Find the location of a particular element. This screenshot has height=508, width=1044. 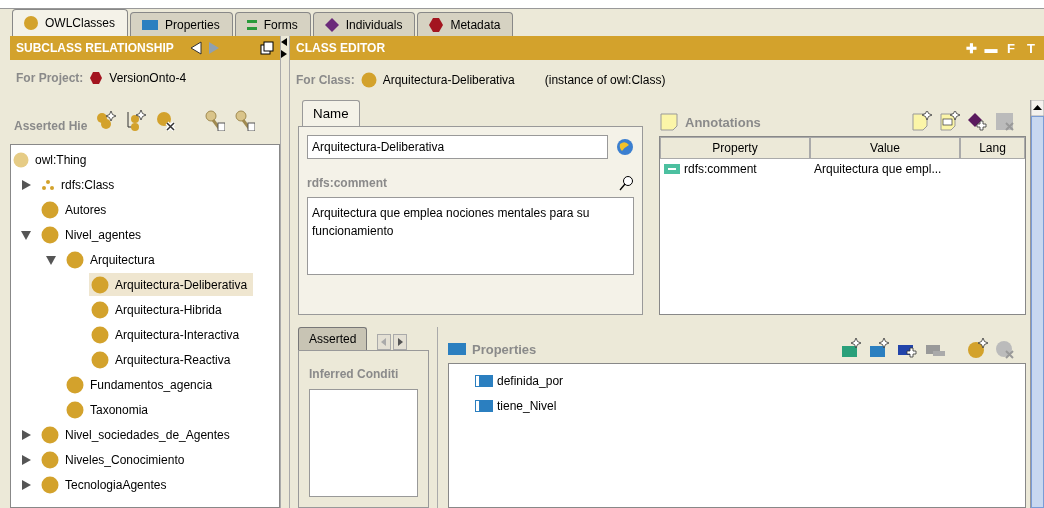

tree-item: owl:Thing is located at coordinates (52, 159).